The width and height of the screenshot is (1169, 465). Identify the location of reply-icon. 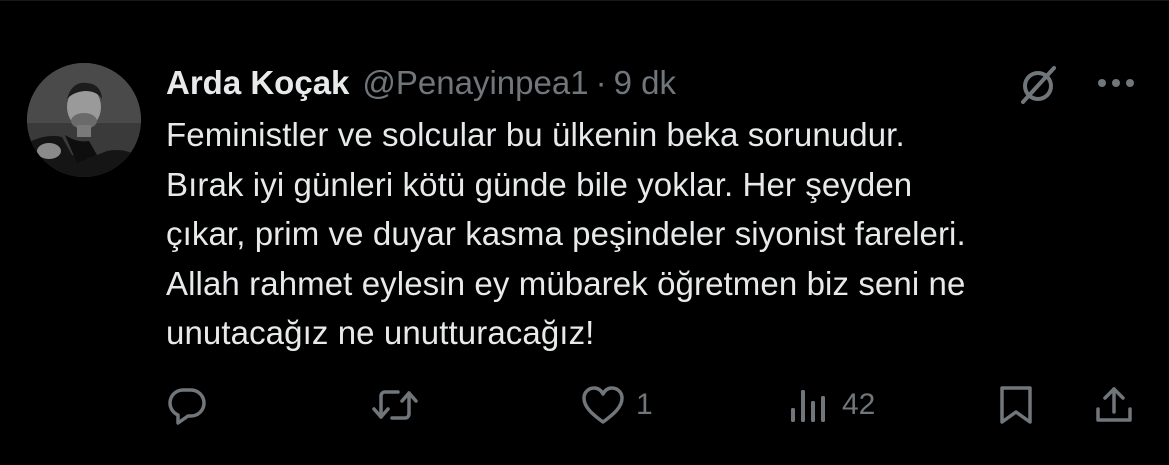
(187, 406).